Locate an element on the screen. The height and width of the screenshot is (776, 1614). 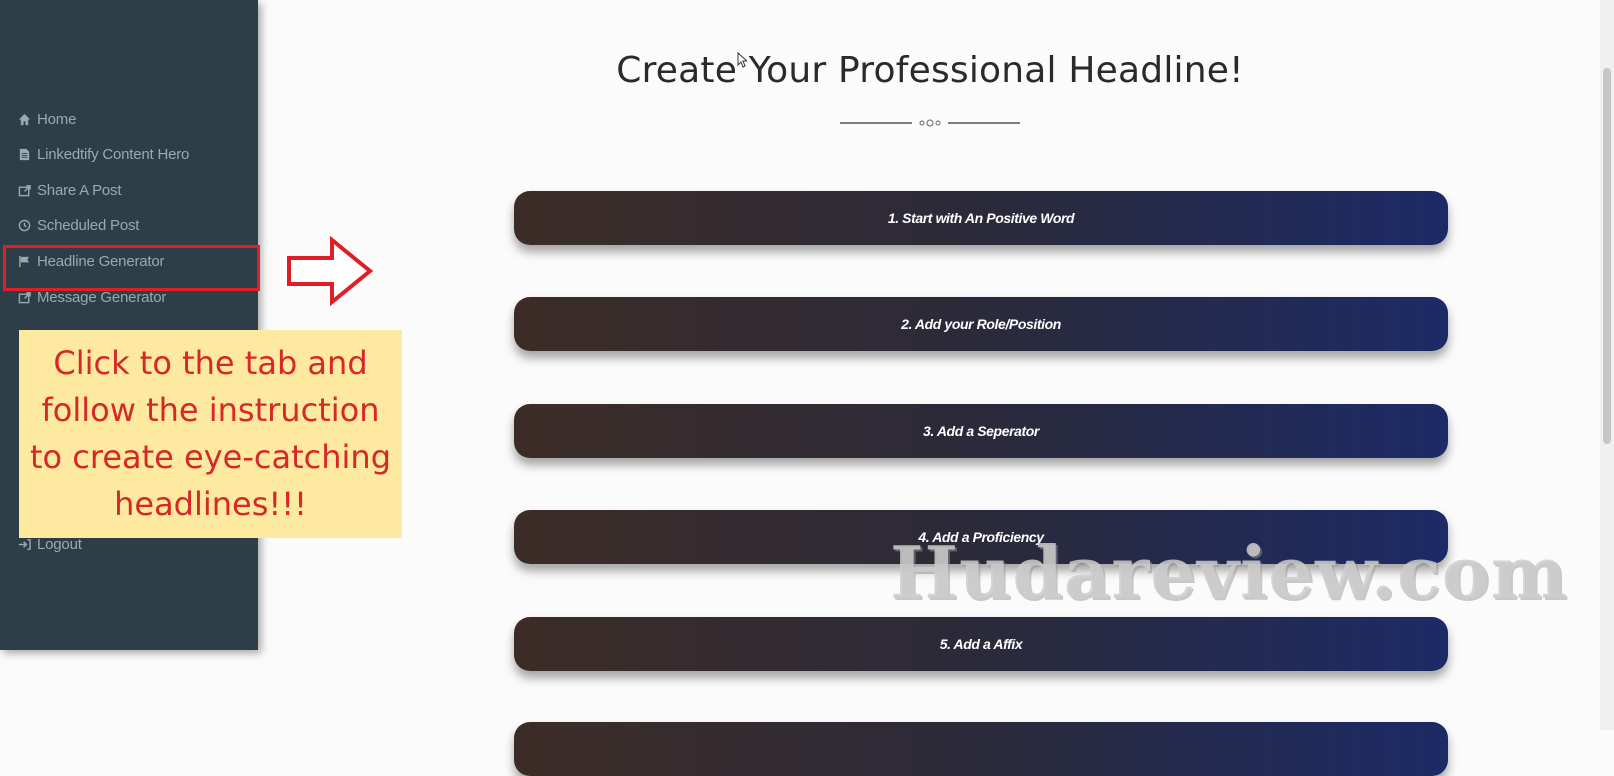
sidebar-item-content-hero: Linkedtify Content Hero is located at coordinates (103, 154).